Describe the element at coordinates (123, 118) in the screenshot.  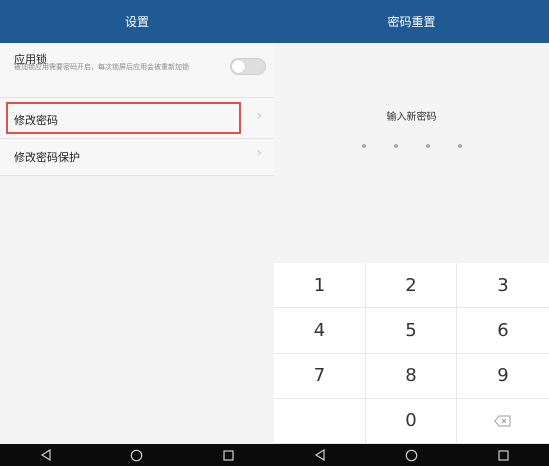
I see `highlight-box` at that location.